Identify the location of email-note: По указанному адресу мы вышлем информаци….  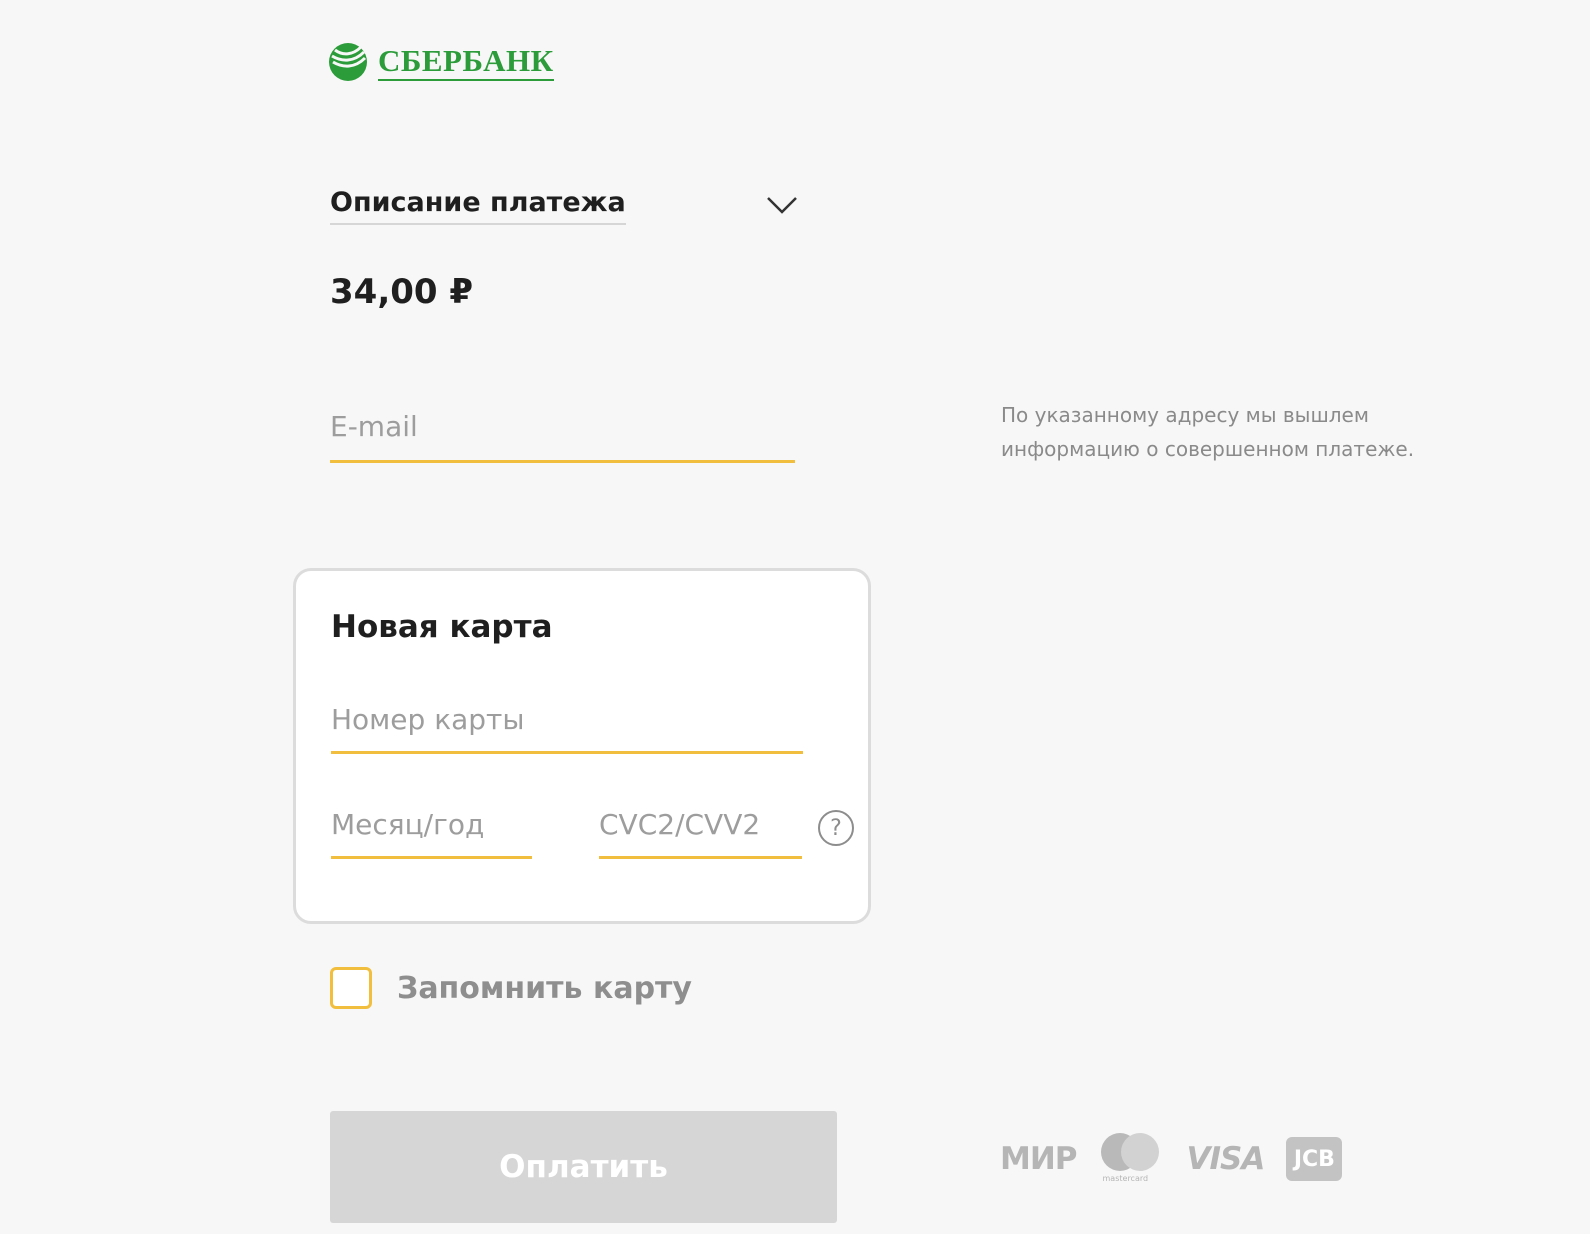
(1208, 432).